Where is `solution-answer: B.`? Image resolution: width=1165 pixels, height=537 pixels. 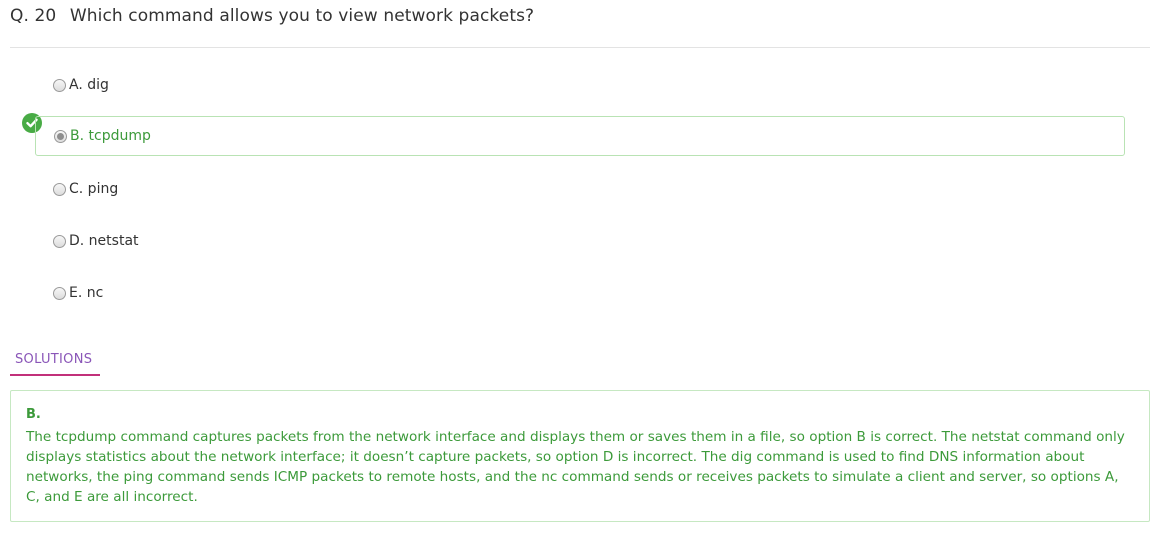
solution-answer: B. is located at coordinates (33, 414).